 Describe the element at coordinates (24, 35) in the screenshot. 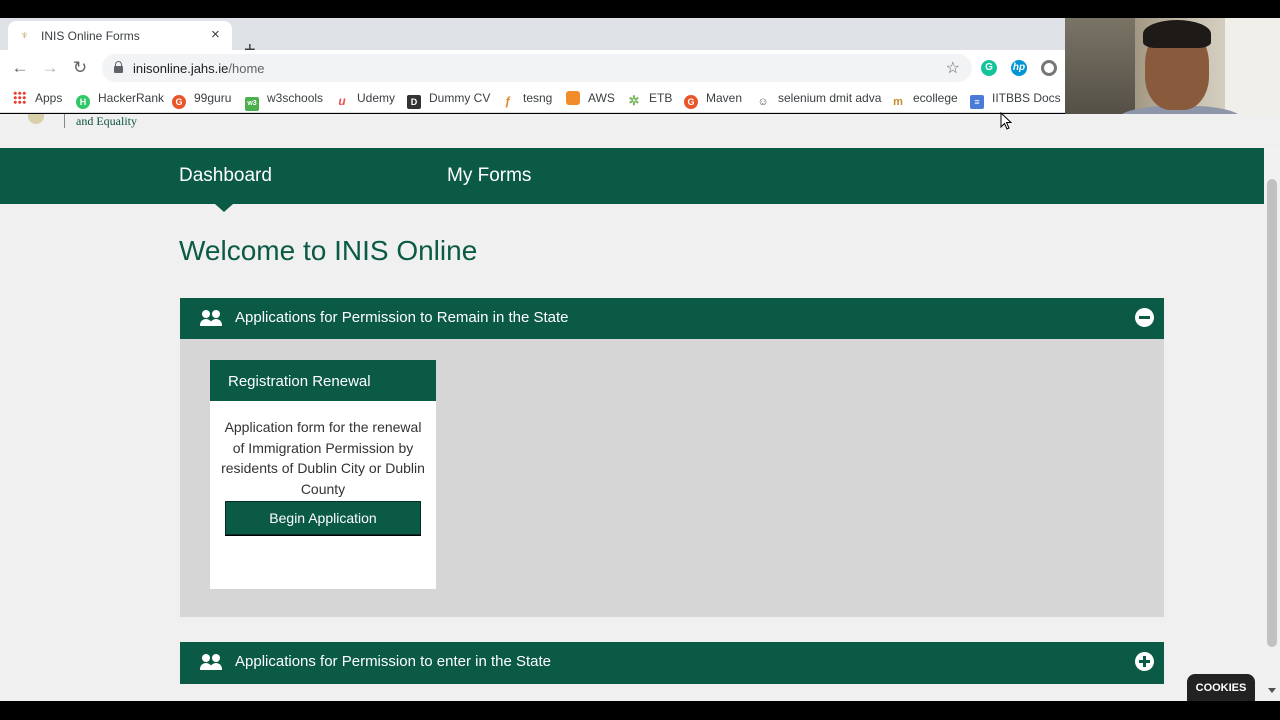

I see `harp-favicon-icon: ♆` at that location.